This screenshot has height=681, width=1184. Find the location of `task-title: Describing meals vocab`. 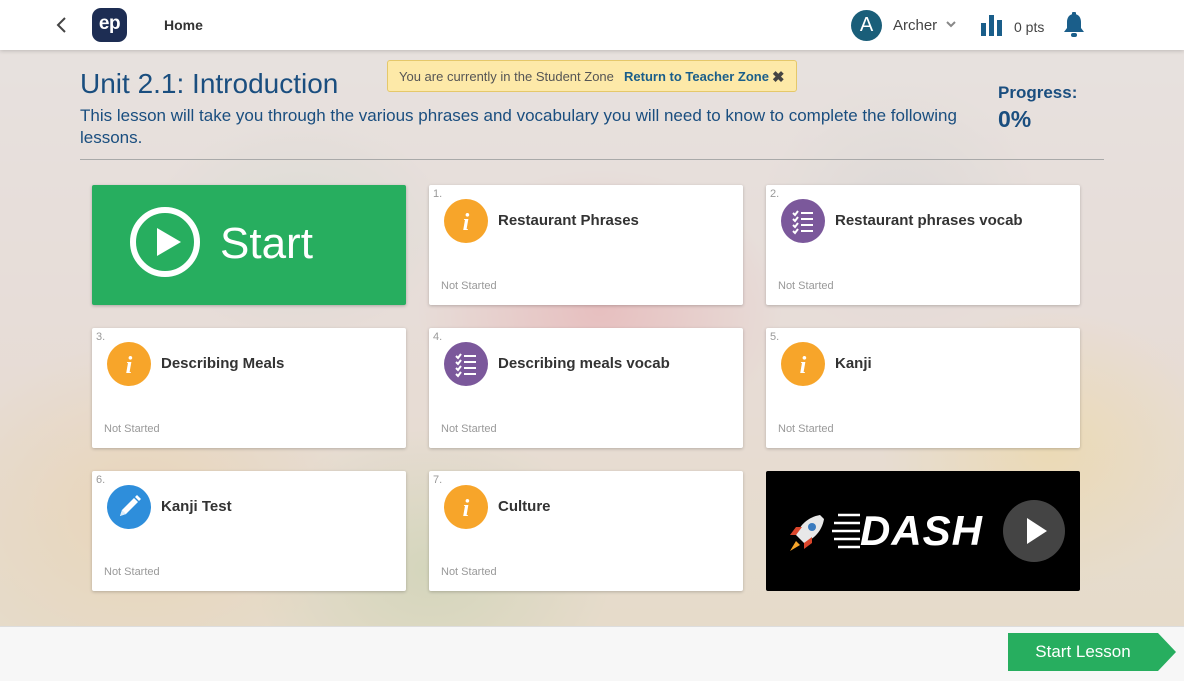

task-title: Describing meals vocab is located at coordinates (584, 363).